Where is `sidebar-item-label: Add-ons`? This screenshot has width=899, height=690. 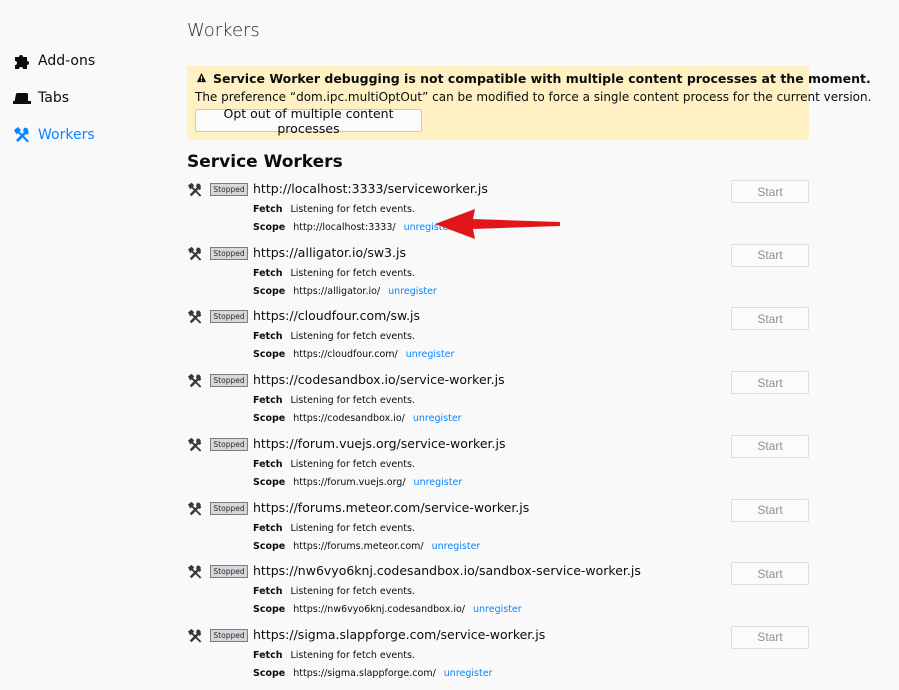
sidebar-item-label: Add-ons is located at coordinates (67, 61).